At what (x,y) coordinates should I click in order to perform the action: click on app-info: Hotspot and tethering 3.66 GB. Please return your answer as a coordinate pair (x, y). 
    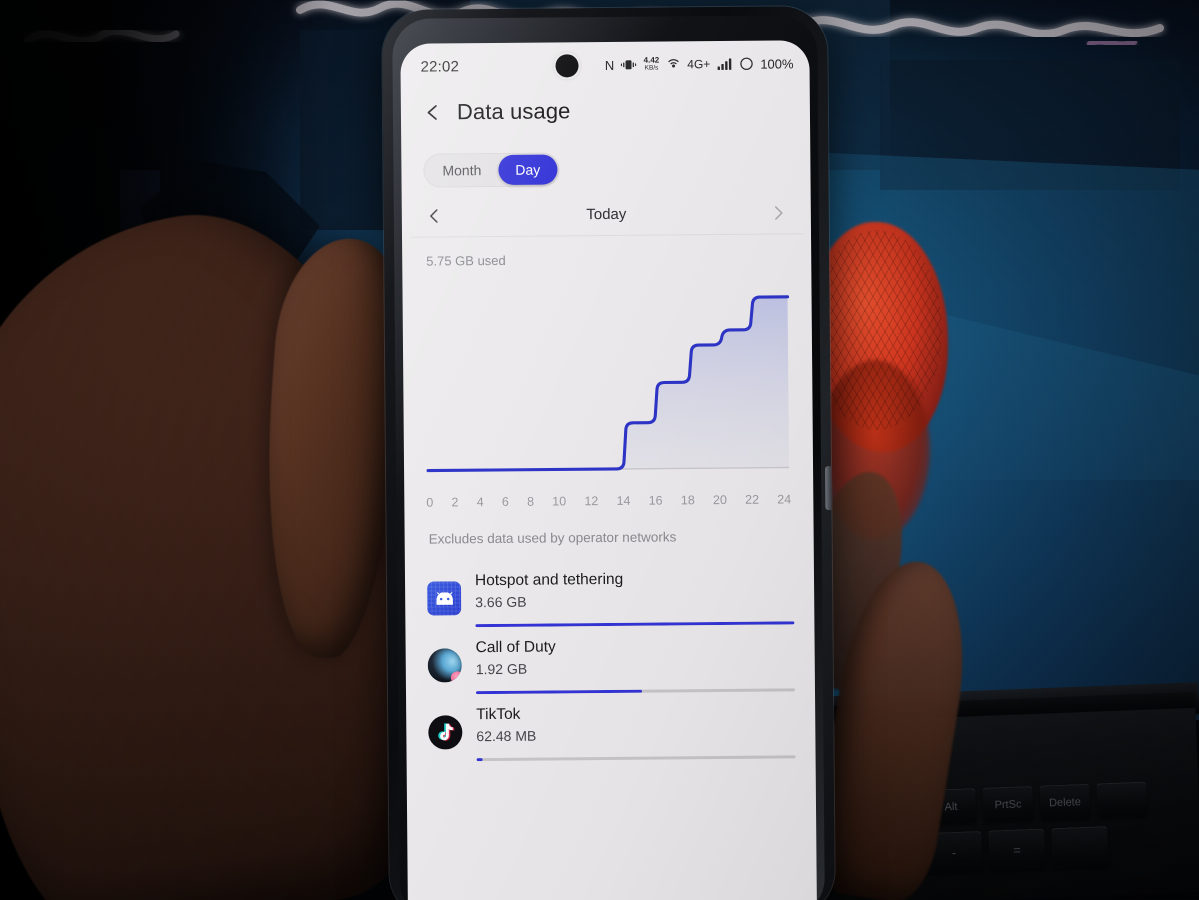
    Looking at the image, I should click on (634, 597).